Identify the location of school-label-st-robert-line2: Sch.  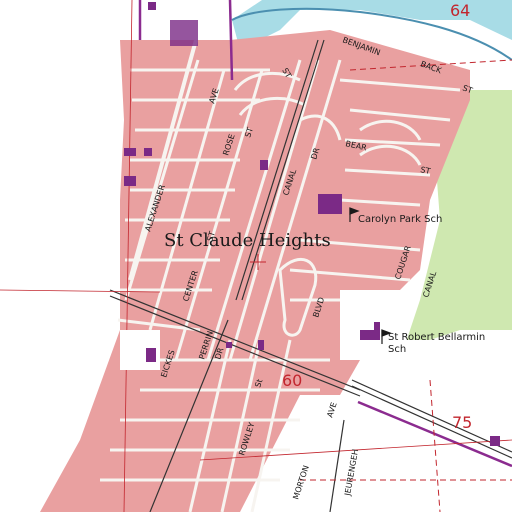
(397, 349).